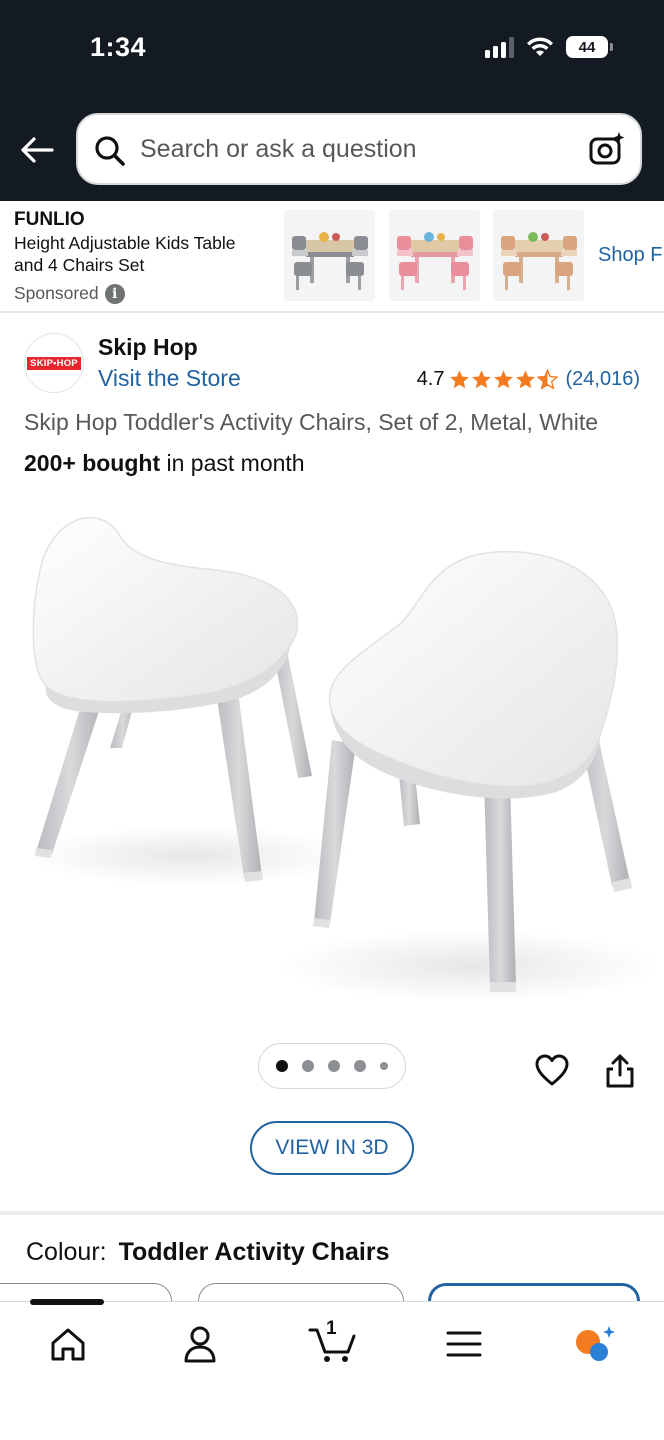 The width and height of the screenshot is (664, 1440). Describe the element at coordinates (110, 151) in the screenshot. I see `search-icon` at that location.